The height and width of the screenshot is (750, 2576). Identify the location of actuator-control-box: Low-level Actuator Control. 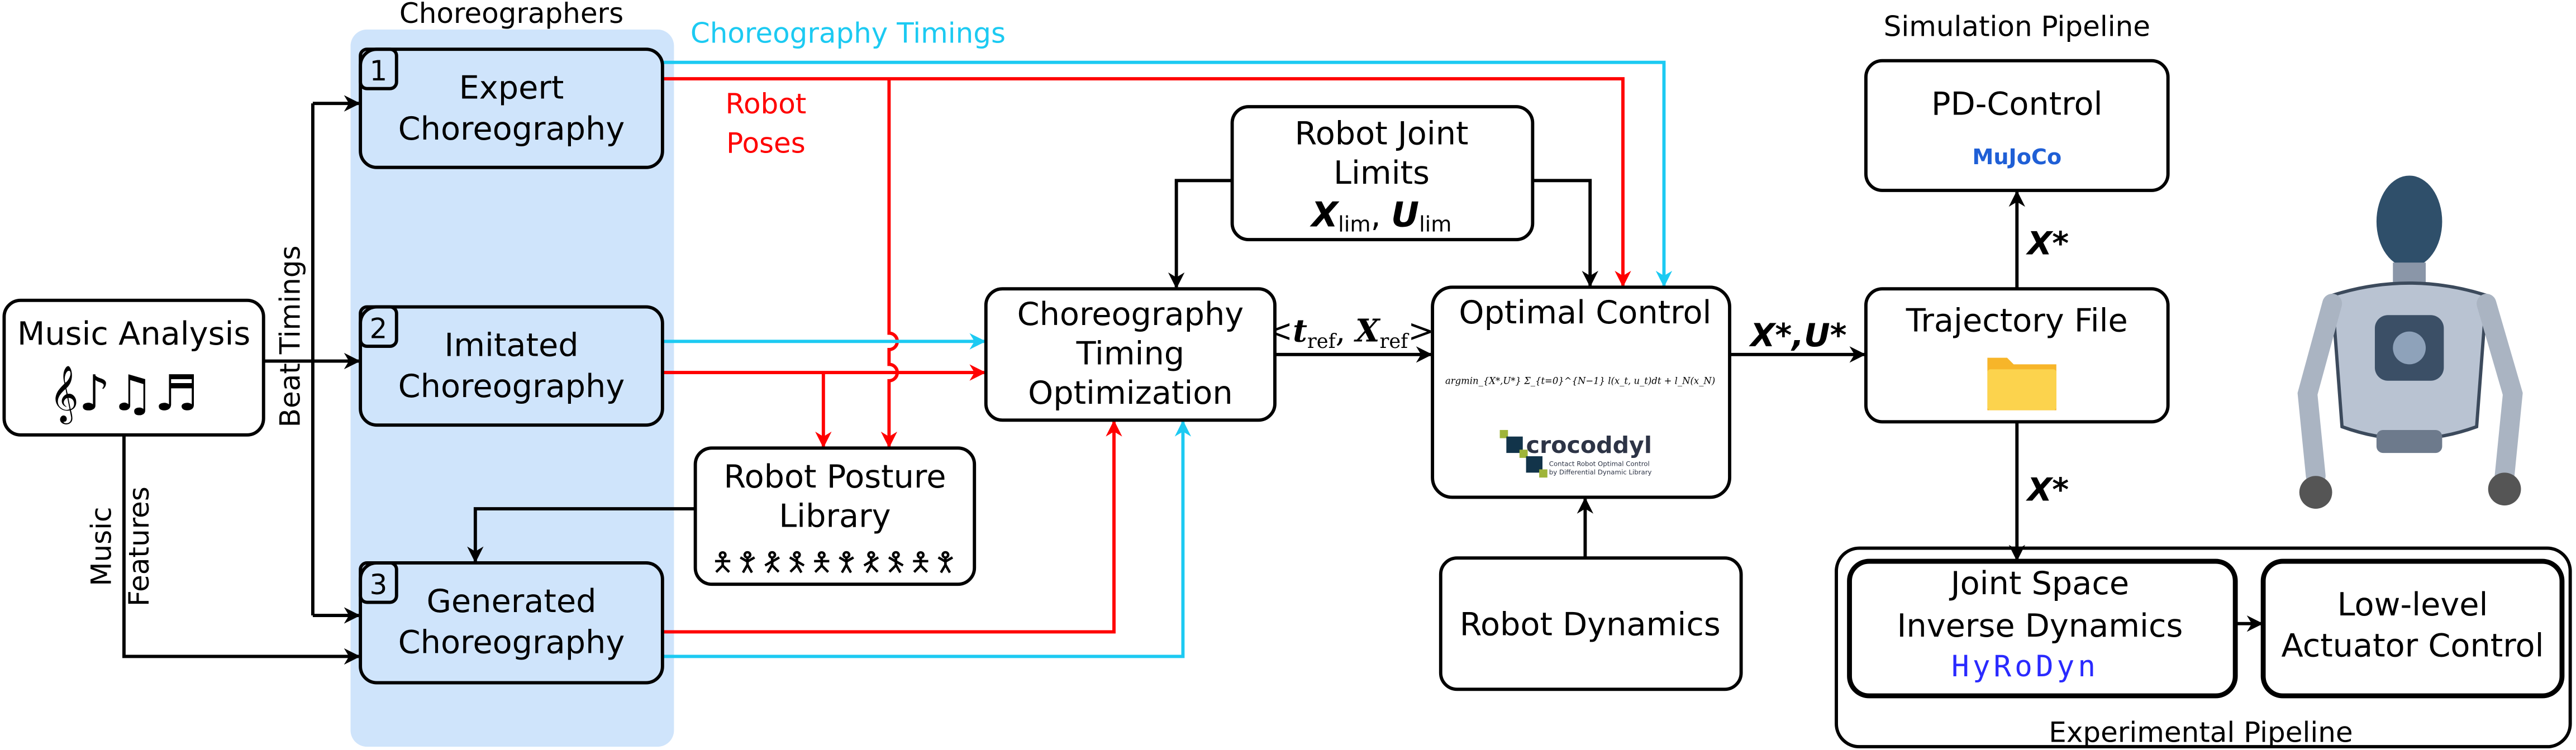
(2412, 628).